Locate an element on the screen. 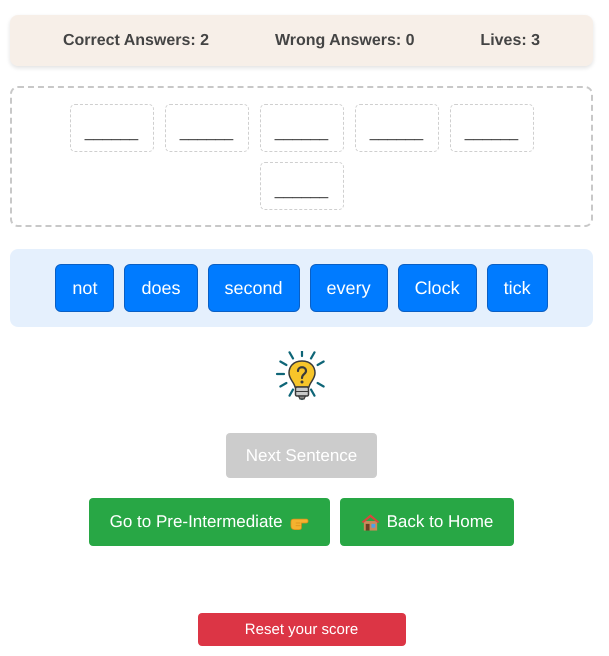 This screenshot has width=609, height=656. house-icon is located at coordinates (370, 522).